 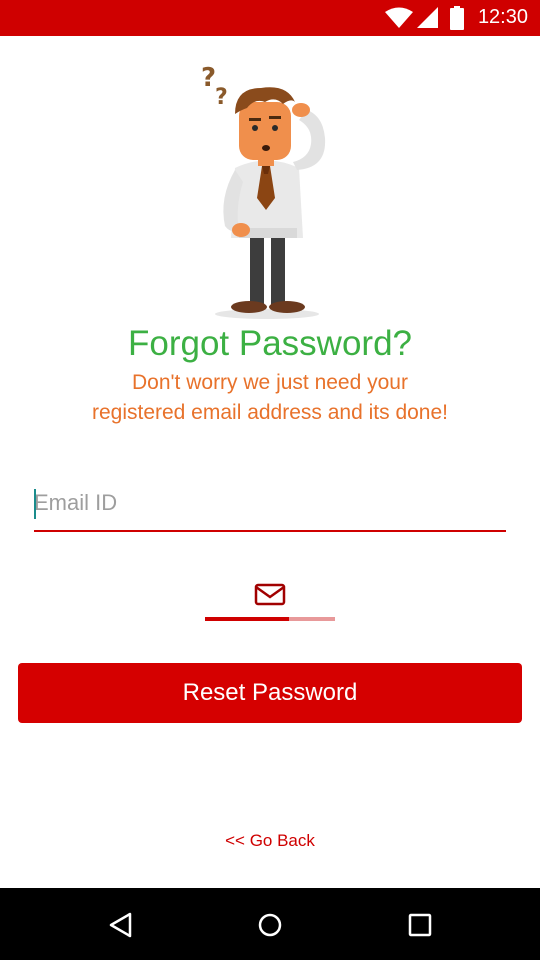 I want to click on recents-square-icon, so click(x=420, y=925).